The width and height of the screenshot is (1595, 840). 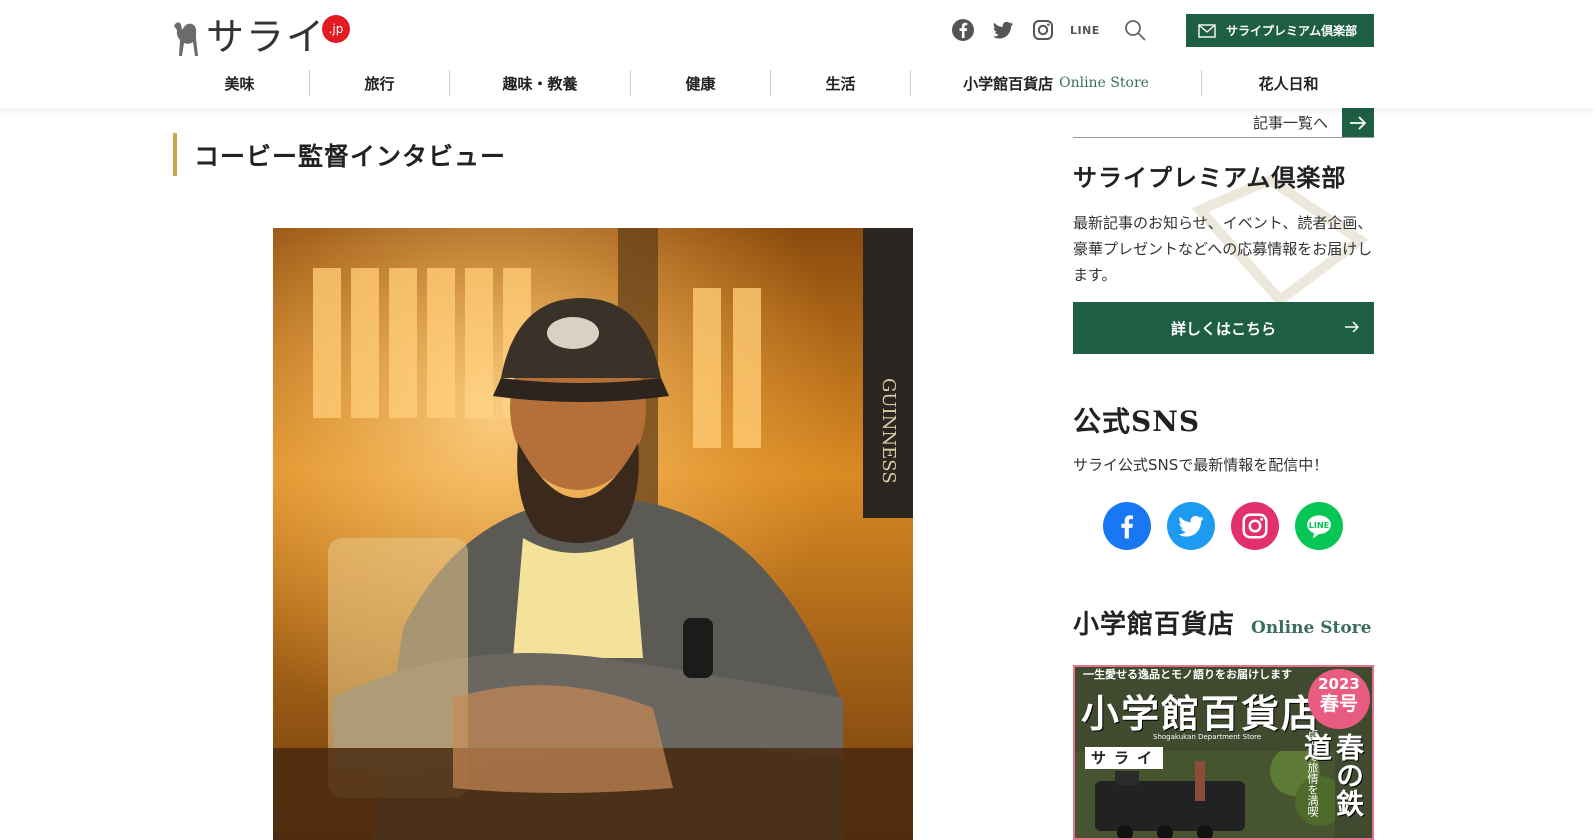 I want to click on online-store-heading: 小学館百貨店 Online Store, so click(x=1222, y=622).